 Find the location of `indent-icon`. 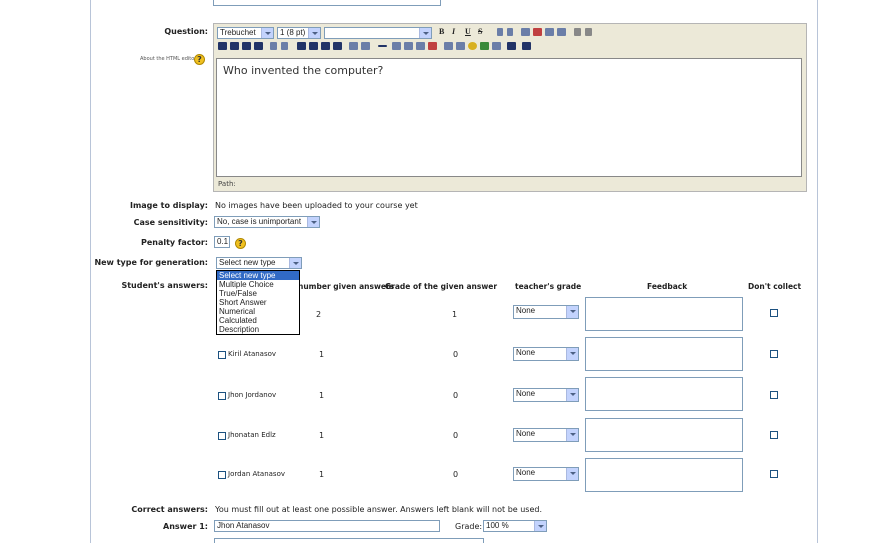

indent-icon is located at coordinates (337, 46).